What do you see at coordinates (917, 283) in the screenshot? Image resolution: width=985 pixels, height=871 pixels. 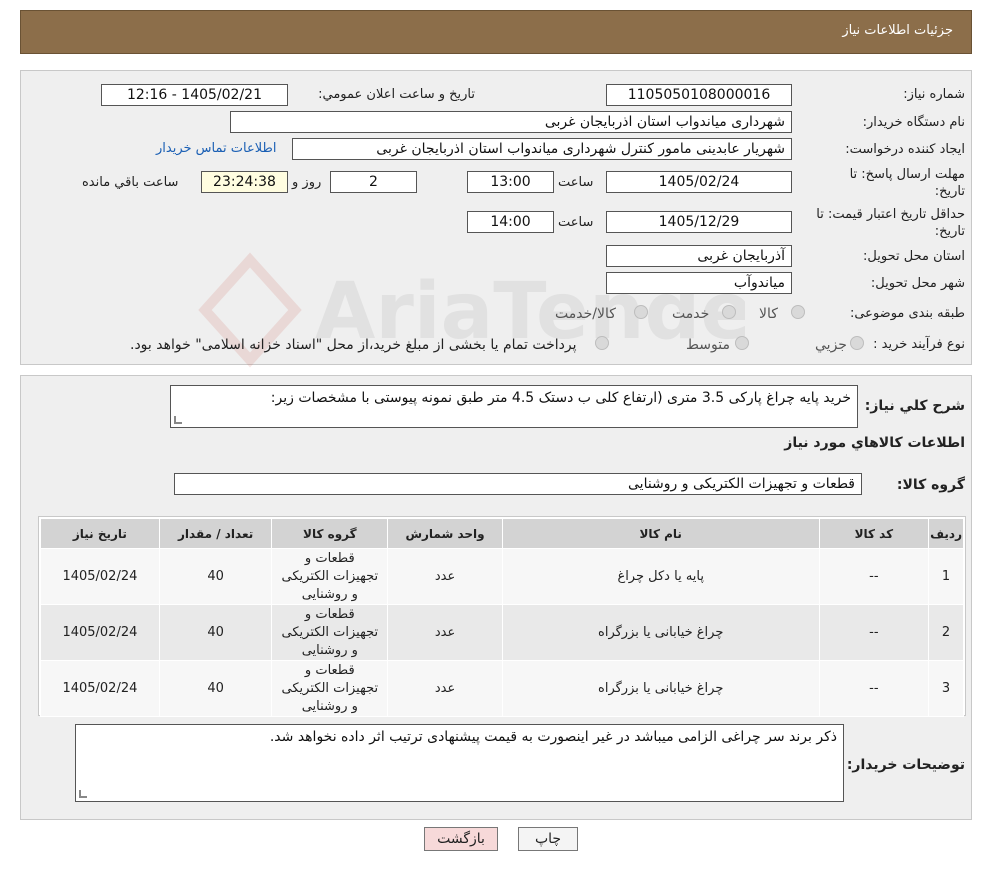 I see `city-label: شهر محل تحويل:` at bounding box center [917, 283].